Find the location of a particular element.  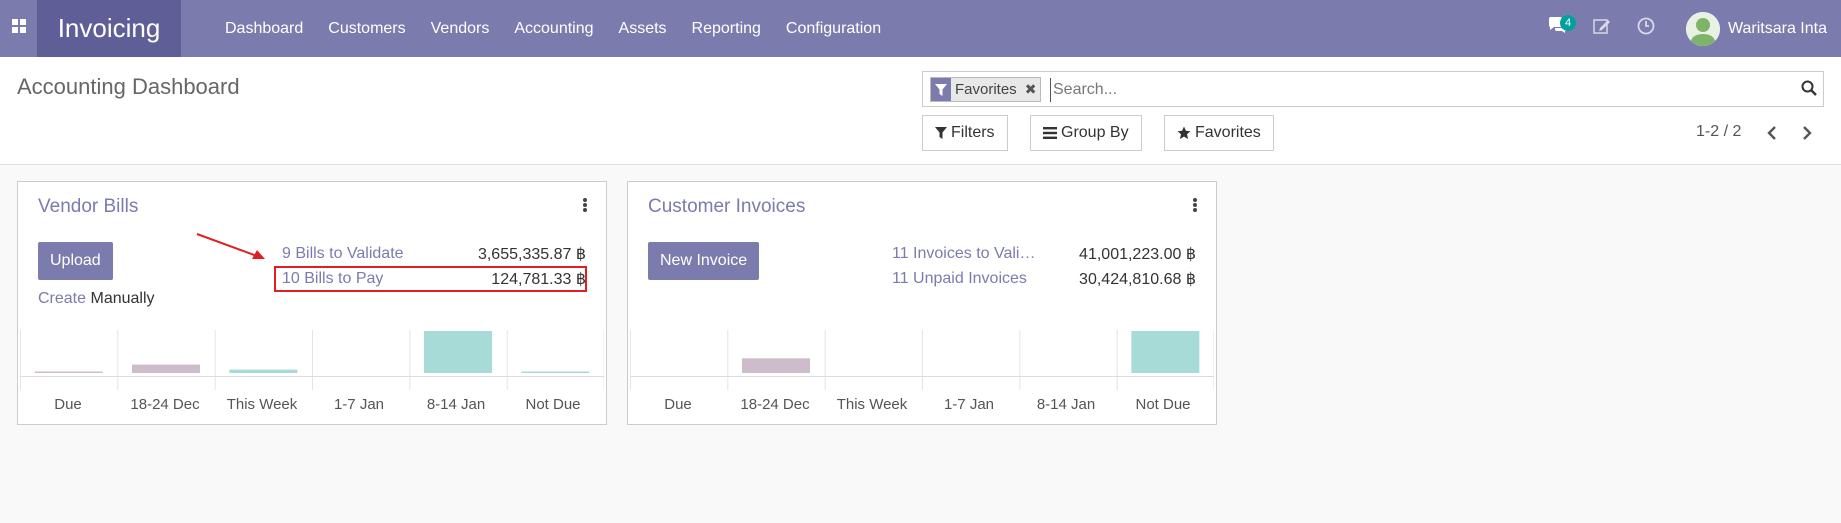

new-invoice-button: New Invoice is located at coordinates (704, 261).